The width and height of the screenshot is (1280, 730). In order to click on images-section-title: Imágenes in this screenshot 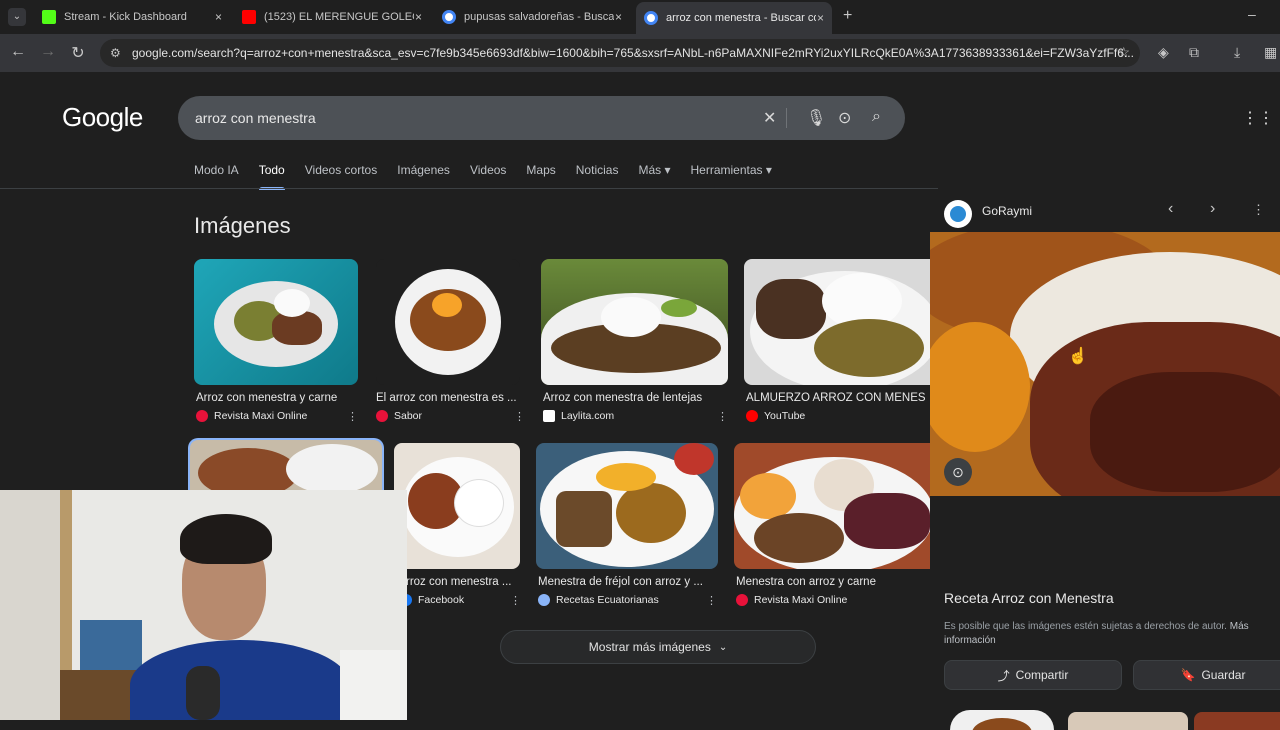, I will do `click(242, 225)`.